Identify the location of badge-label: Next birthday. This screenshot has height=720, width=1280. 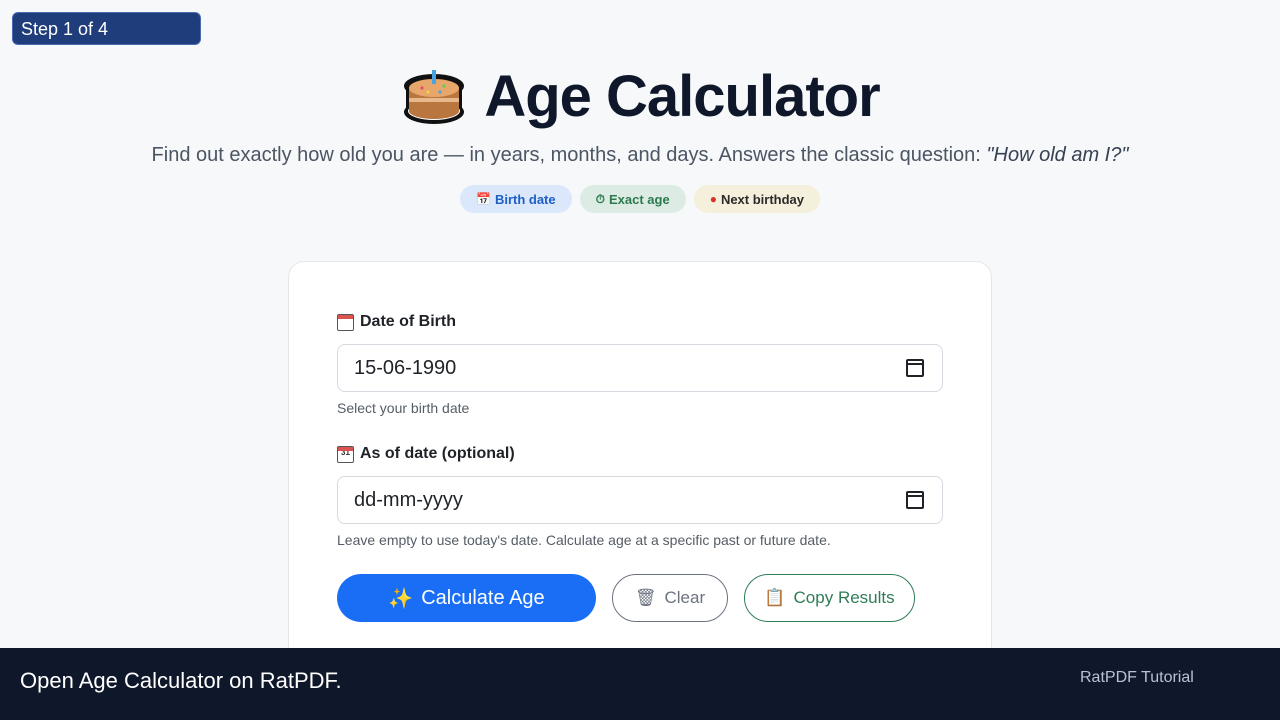
(762, 199).